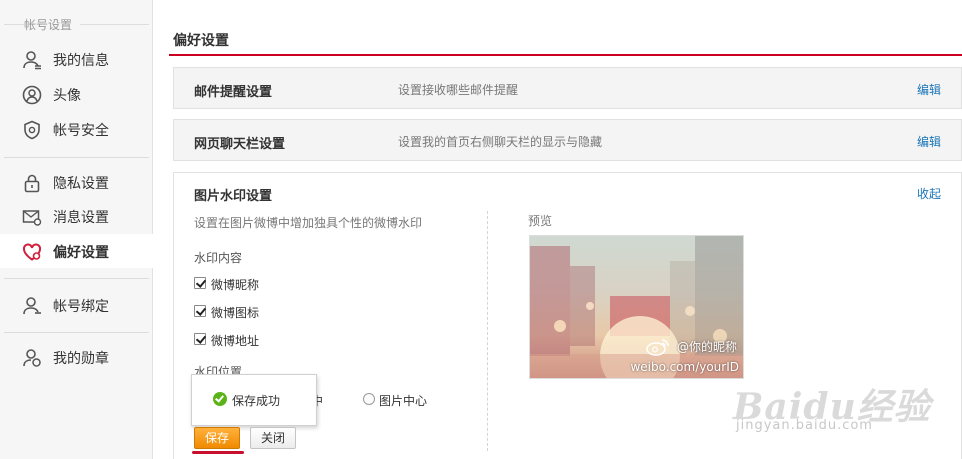 This screenshot has width=962, height=459. What do you see at coordinates (81, 359) in the screenshot?
I see `sidebar-item-label: 我的勋章` at bounding box center [81, 359].